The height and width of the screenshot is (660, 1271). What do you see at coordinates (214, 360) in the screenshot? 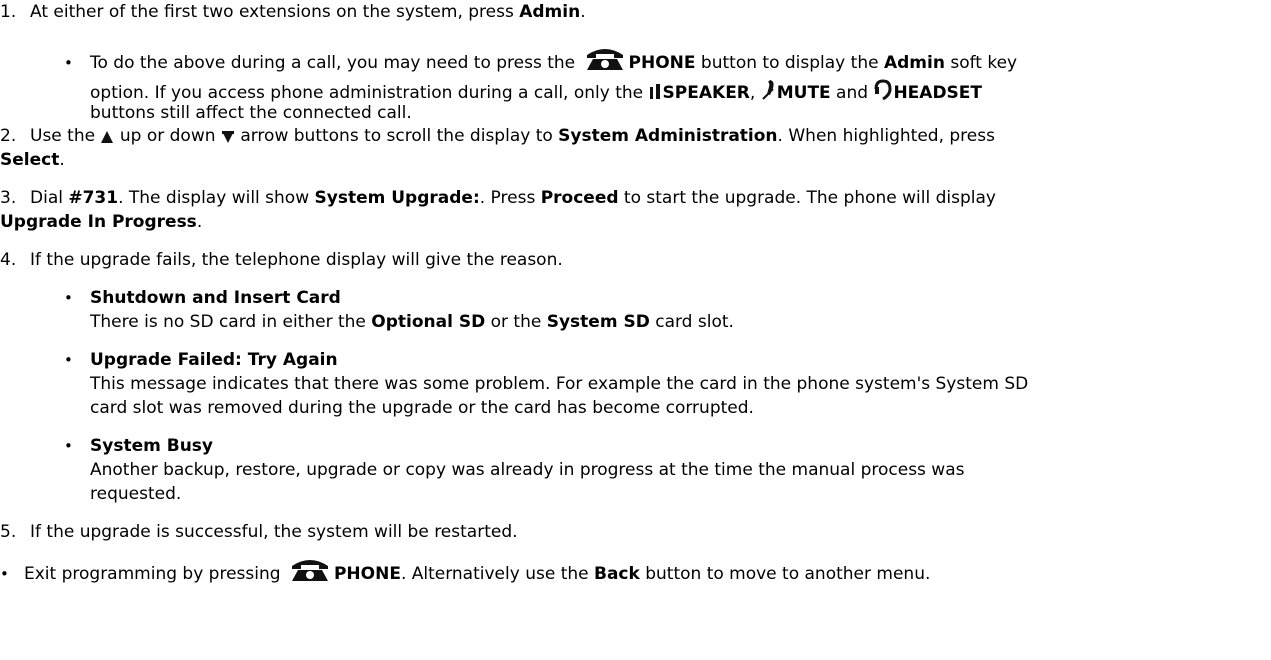
I see `reason-title: Upgrade Failed: Try Again` at bounding box center [214, 360].